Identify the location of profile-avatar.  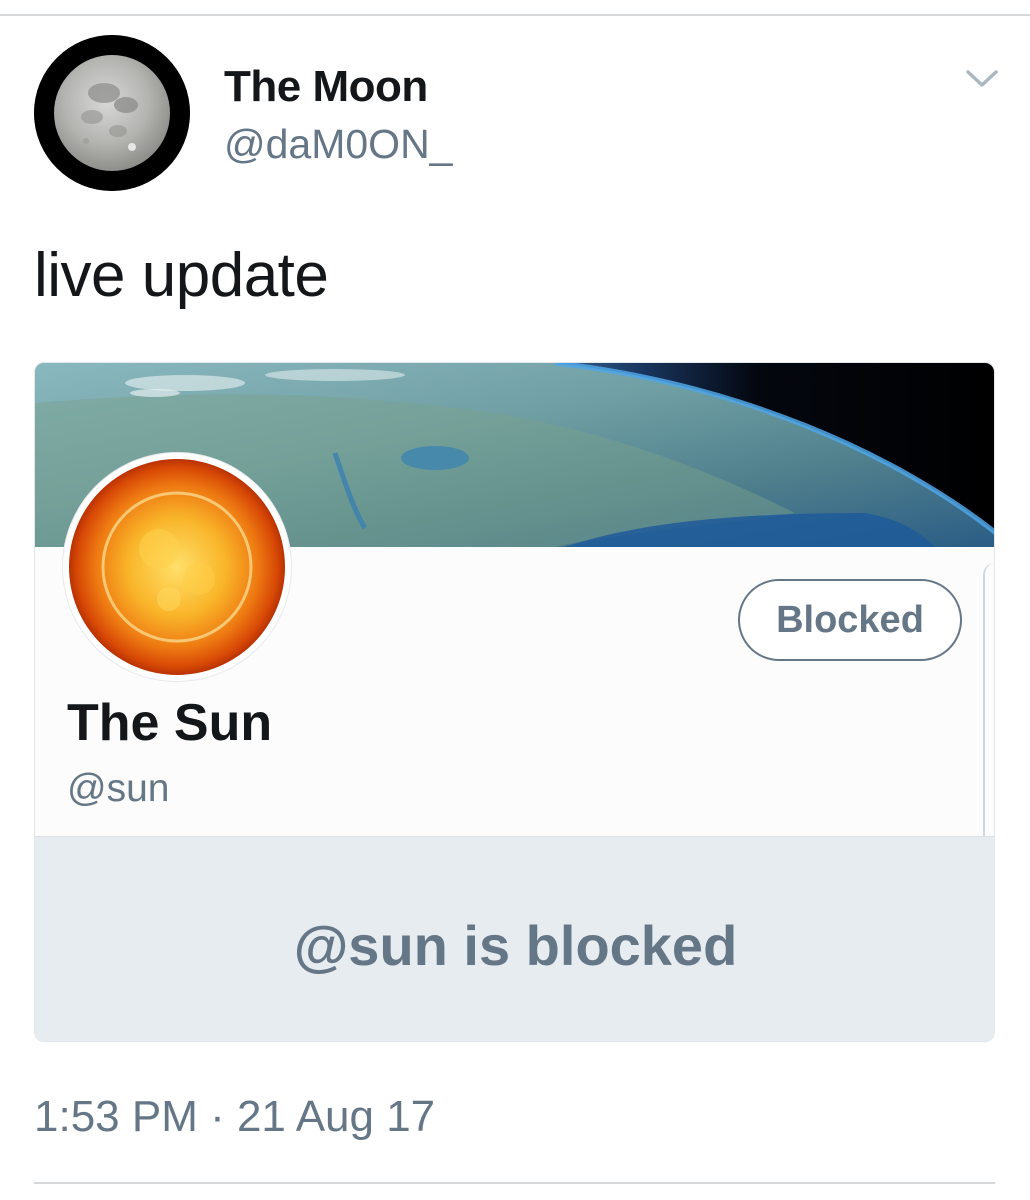
(177, 567).